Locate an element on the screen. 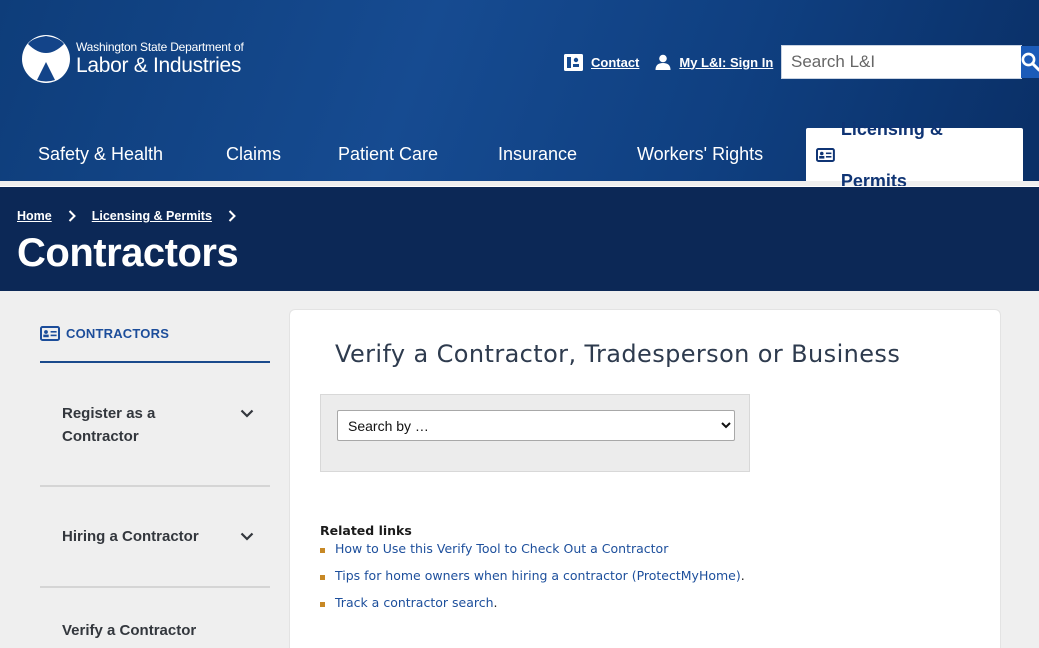 Image resolution: width=1039 pixels, height=648 pixels. related-links-heading: Related links is located at coordinates (366, 530).